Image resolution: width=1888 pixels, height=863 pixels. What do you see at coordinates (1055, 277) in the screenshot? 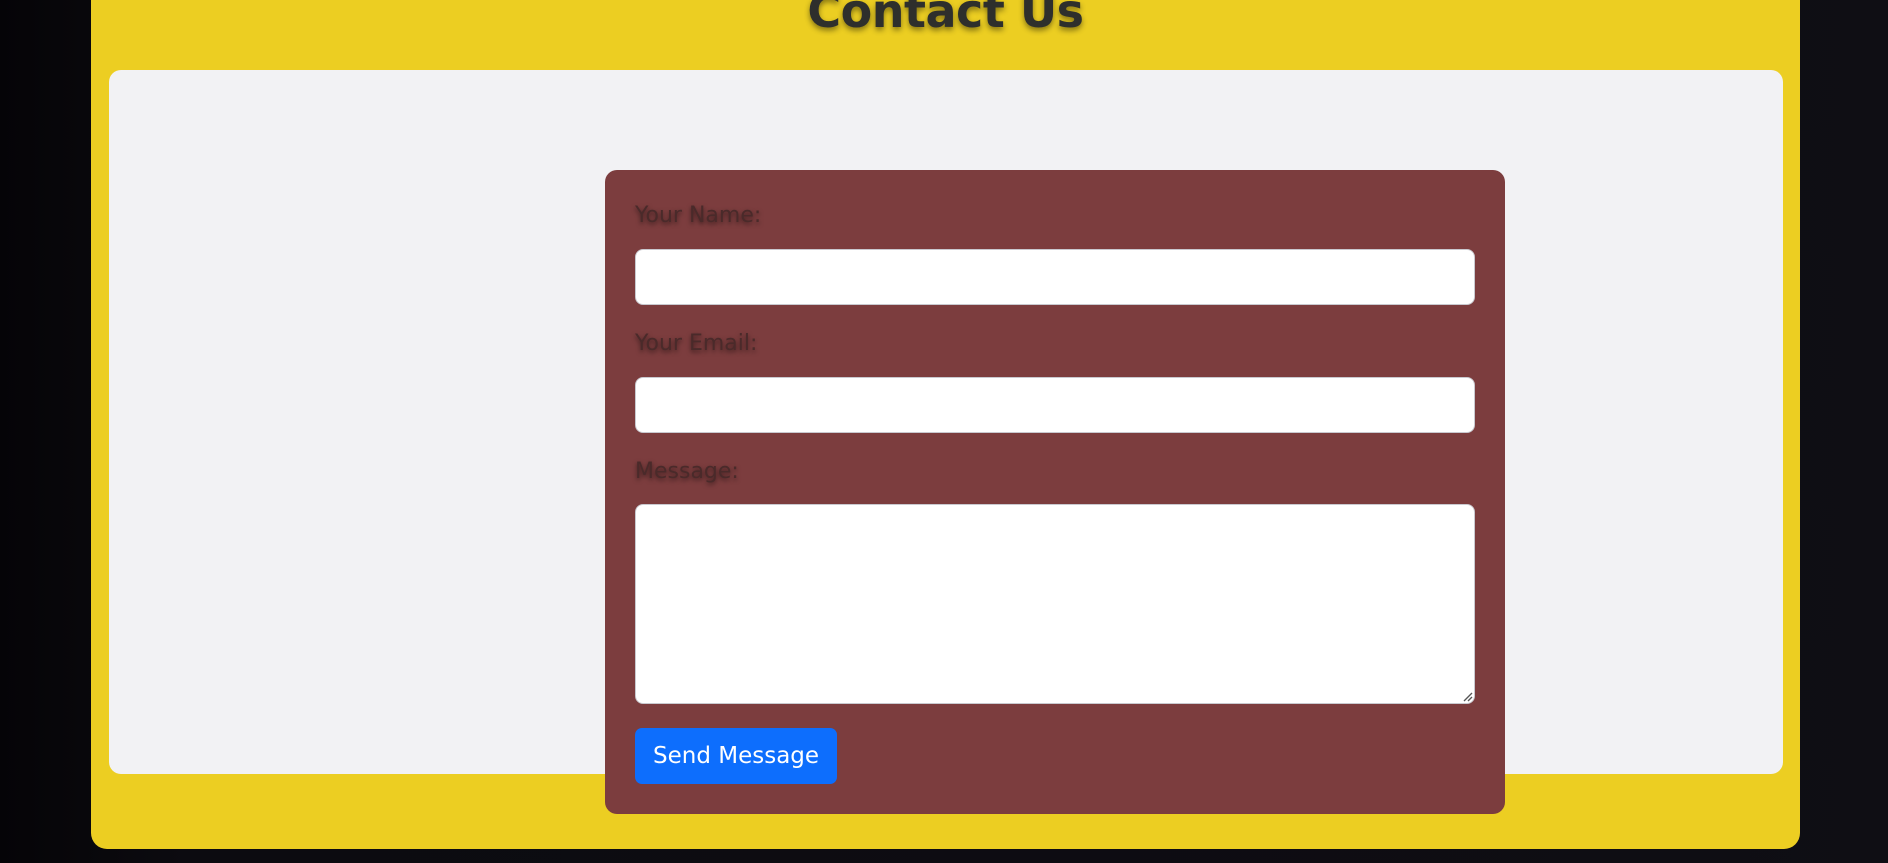
I see `name-input` at bounding box center [1055, 277].